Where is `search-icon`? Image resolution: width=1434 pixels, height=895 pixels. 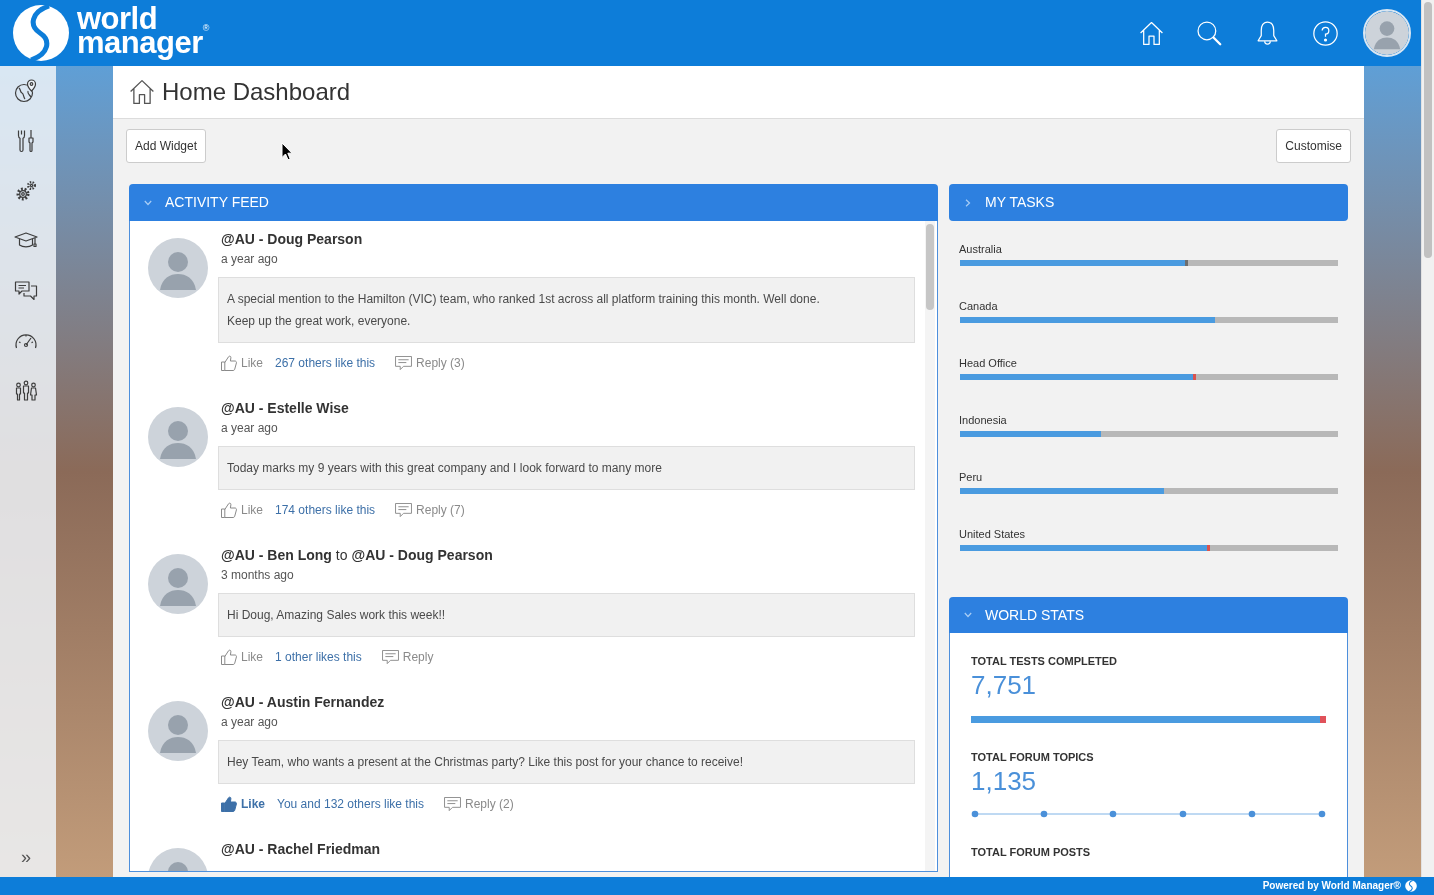 search-icon is located at coordinates (1209, 33).